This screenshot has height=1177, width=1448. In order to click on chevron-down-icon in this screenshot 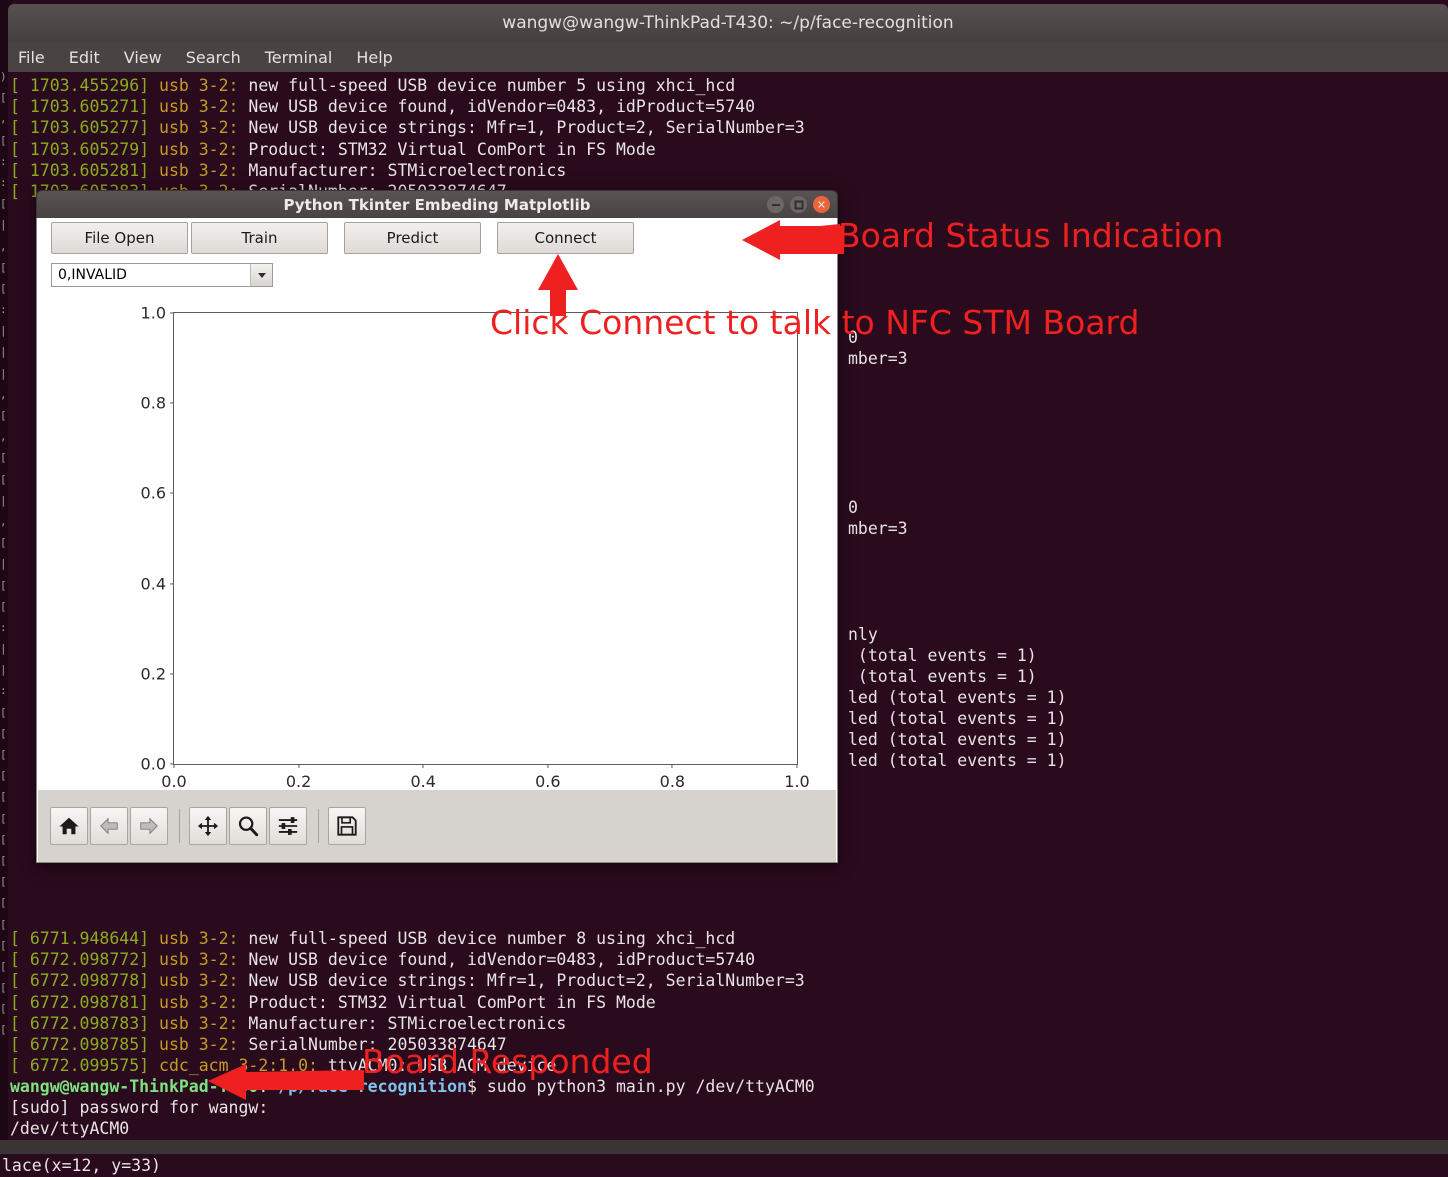, I will do `click(261, 275)`.